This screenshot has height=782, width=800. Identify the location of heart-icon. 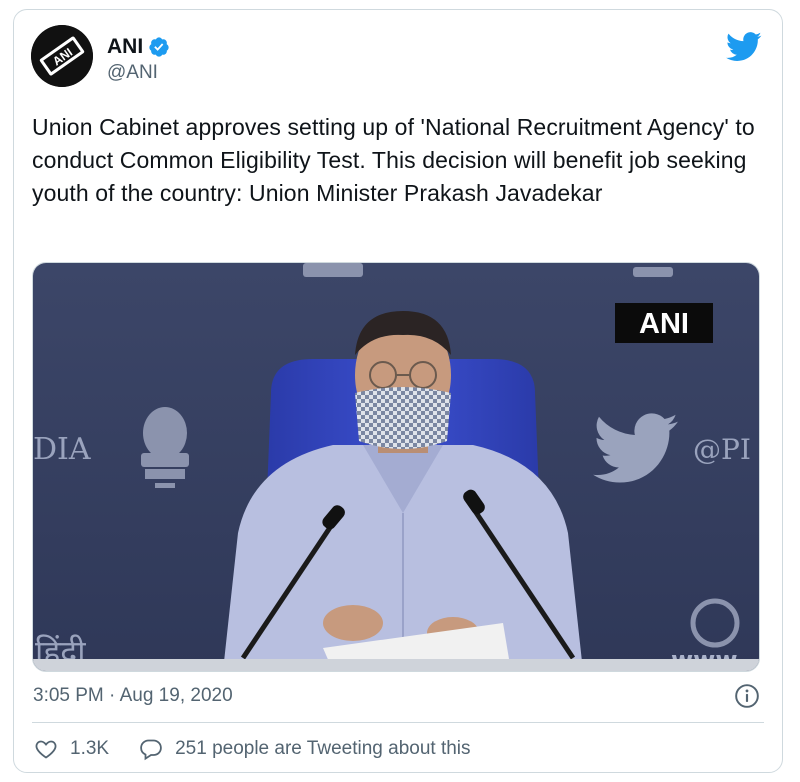
(46, 749).